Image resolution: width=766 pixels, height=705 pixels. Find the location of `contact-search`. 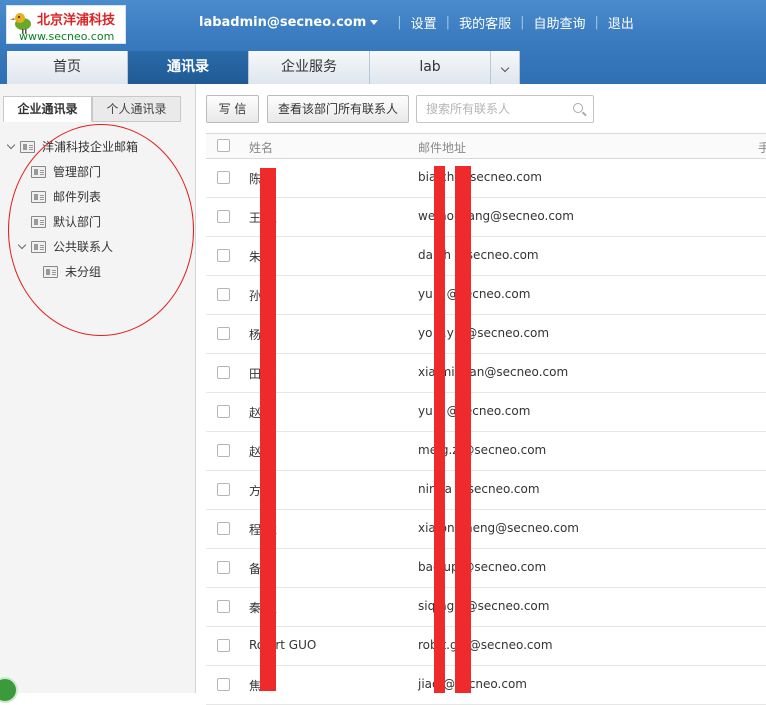

contact-search is located at coordinates (505, 109).